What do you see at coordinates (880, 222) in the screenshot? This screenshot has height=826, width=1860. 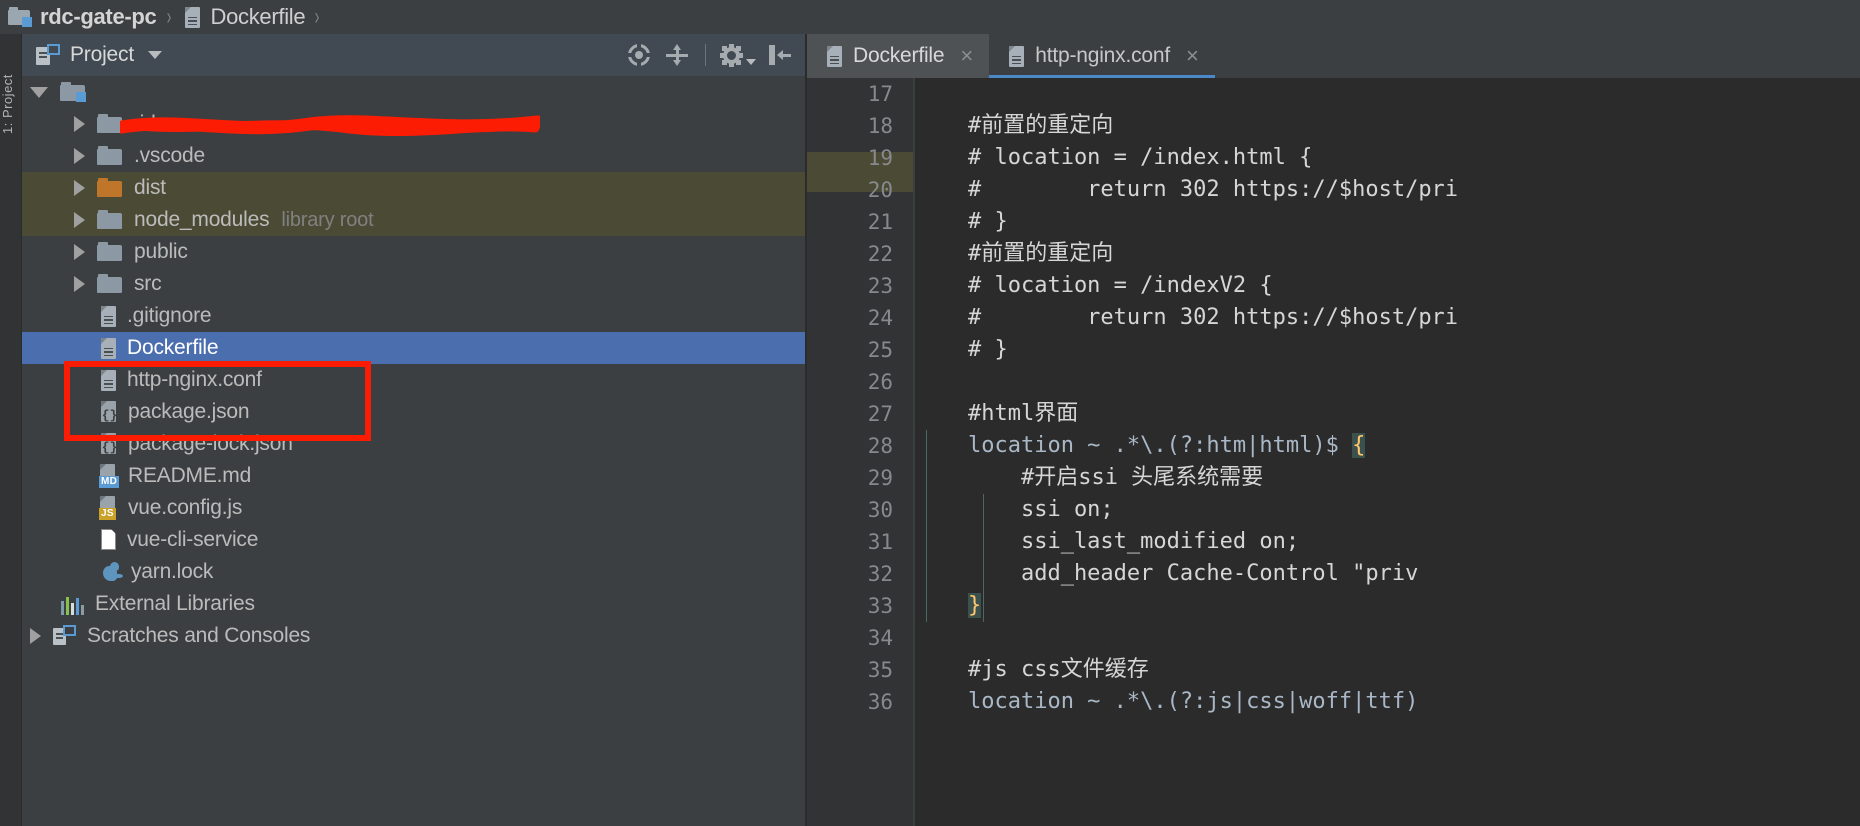 I see `line-number: 21` at bounding box center [880, 222].